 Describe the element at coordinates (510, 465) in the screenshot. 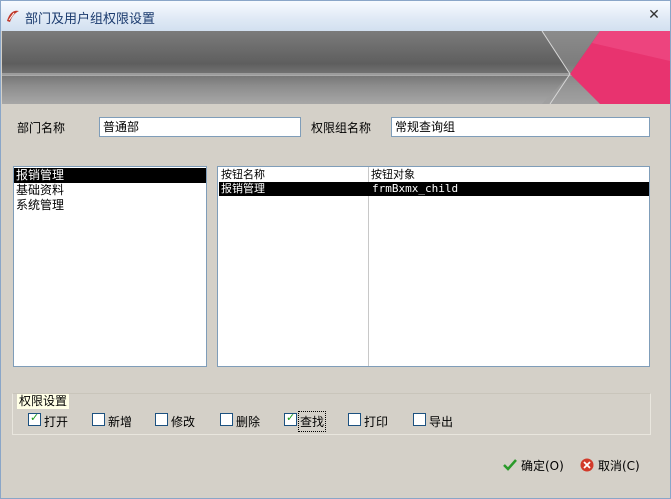

I see `checkmark-icon` at that location.